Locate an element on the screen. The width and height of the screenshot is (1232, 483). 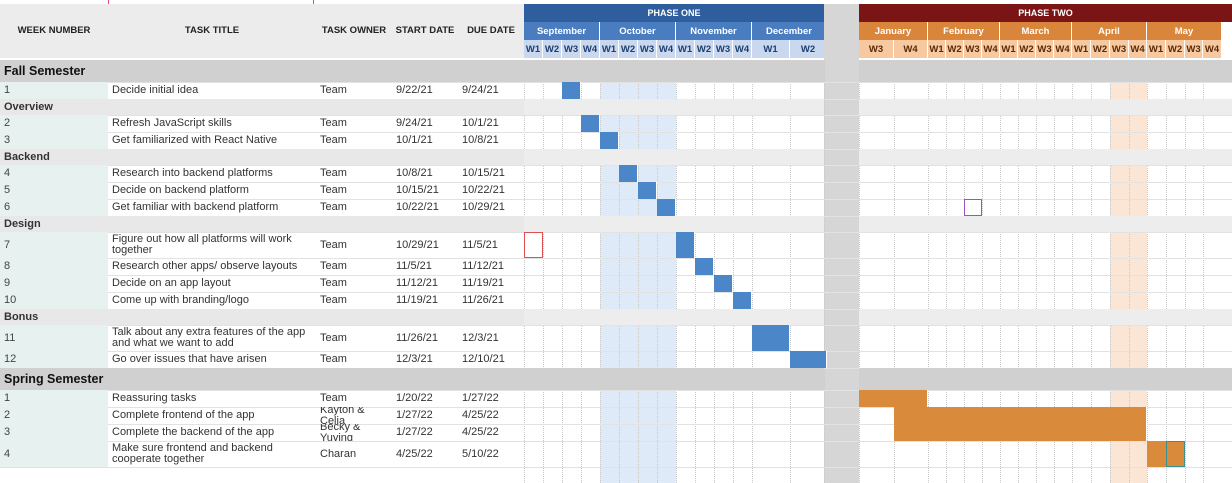
task-due-date: 12/10/21 is located at coordinates (492, 359).